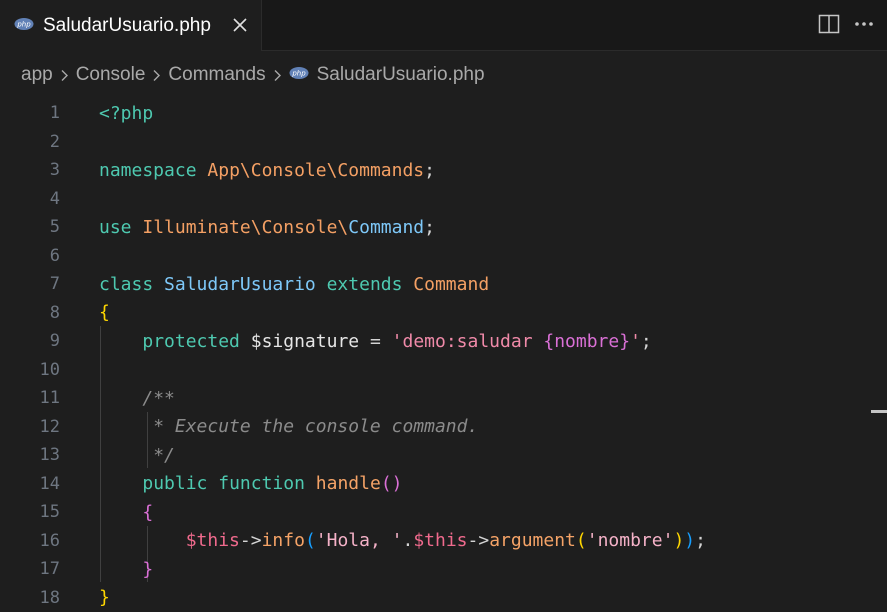 This screenshot has height=612, width=887. What do you see at coordinates (473, 341) in the screenshot?
I see `string-token: demo:saludar` at bounding box center [473, 341].